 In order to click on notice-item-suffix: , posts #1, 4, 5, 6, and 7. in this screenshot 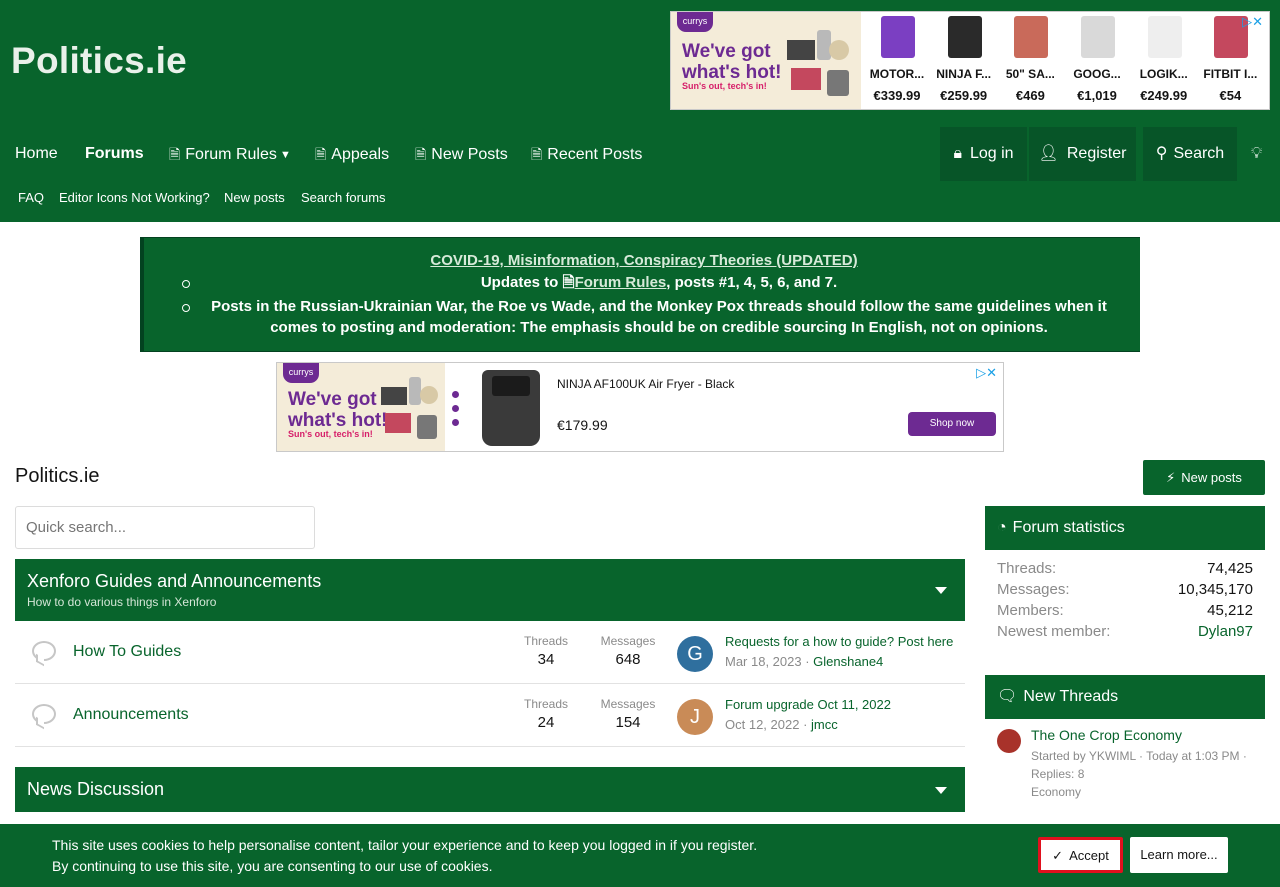, I will do `click(752, 282)`.